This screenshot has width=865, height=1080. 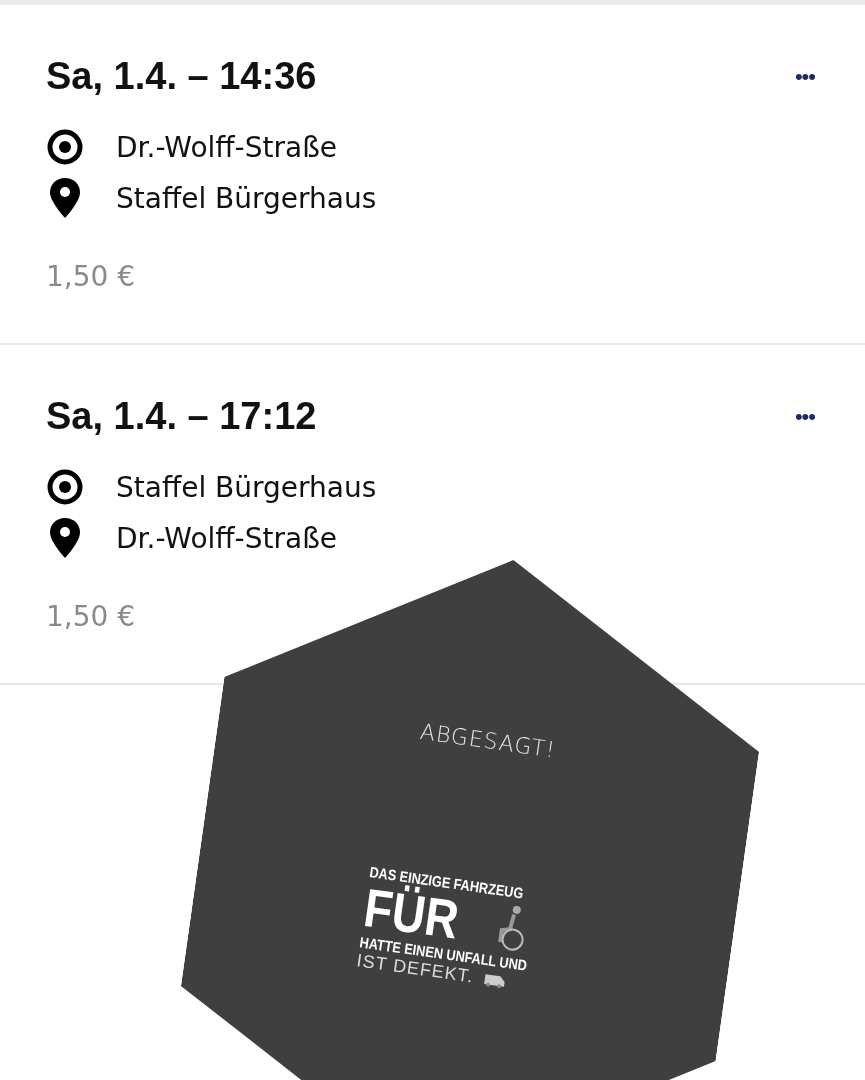 What do you see at coordinates (181, 76) in the screenshot?
I see `ride-date-time: Sa, 1.4. – 14:36` at bounding box center [181, 76].